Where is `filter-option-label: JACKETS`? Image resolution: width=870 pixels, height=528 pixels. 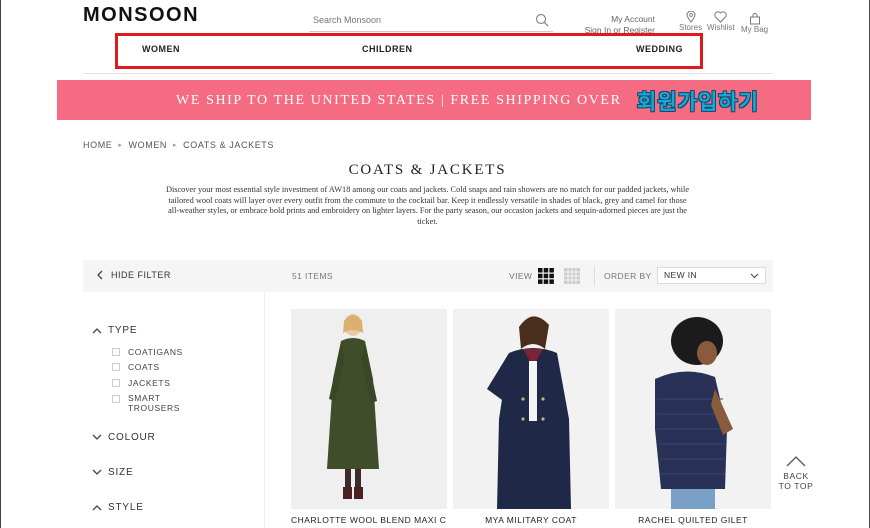
filter-option-label: JACKETS is located at coordinates (149, 383).